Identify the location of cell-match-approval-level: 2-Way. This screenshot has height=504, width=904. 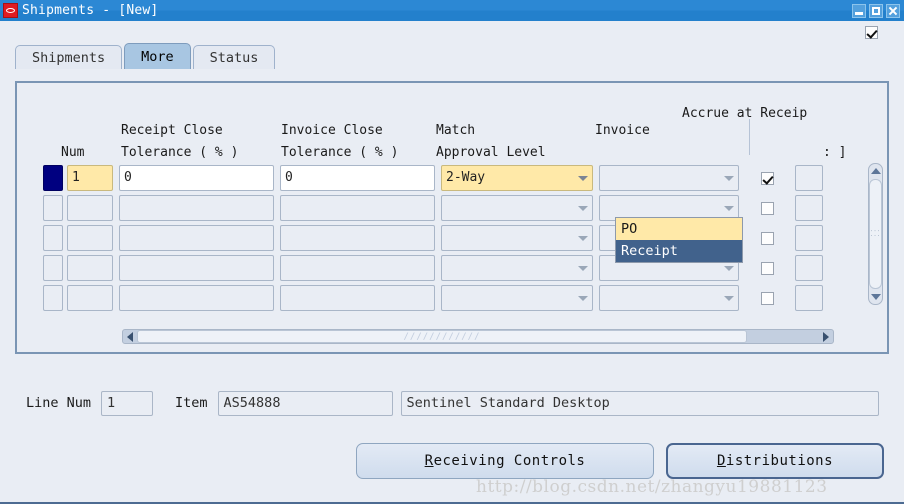
(517, 178).